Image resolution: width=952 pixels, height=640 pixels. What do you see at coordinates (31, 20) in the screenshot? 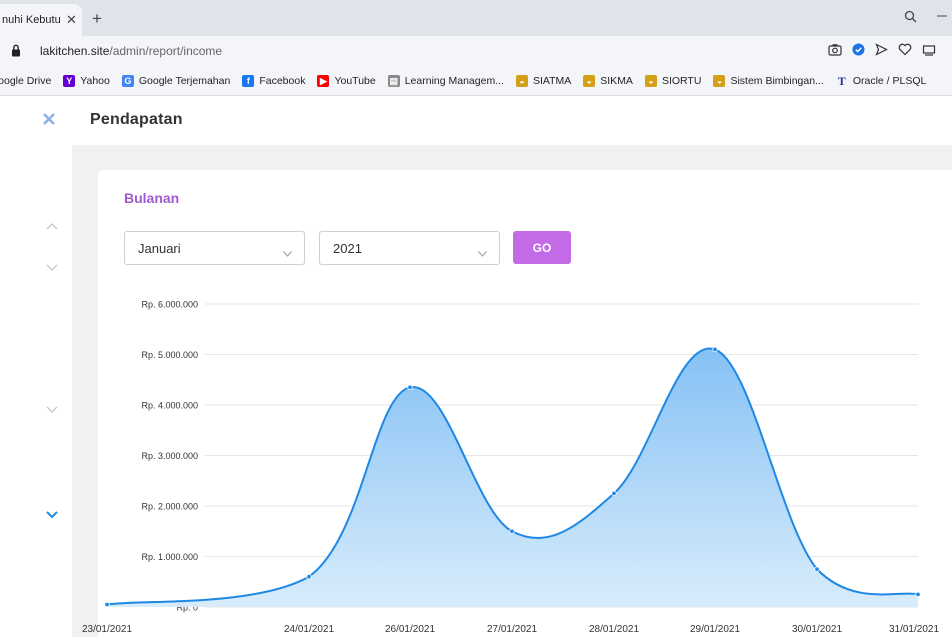
I see `tab-title: nuhi Kebutu` at bounding box center [31, 20].